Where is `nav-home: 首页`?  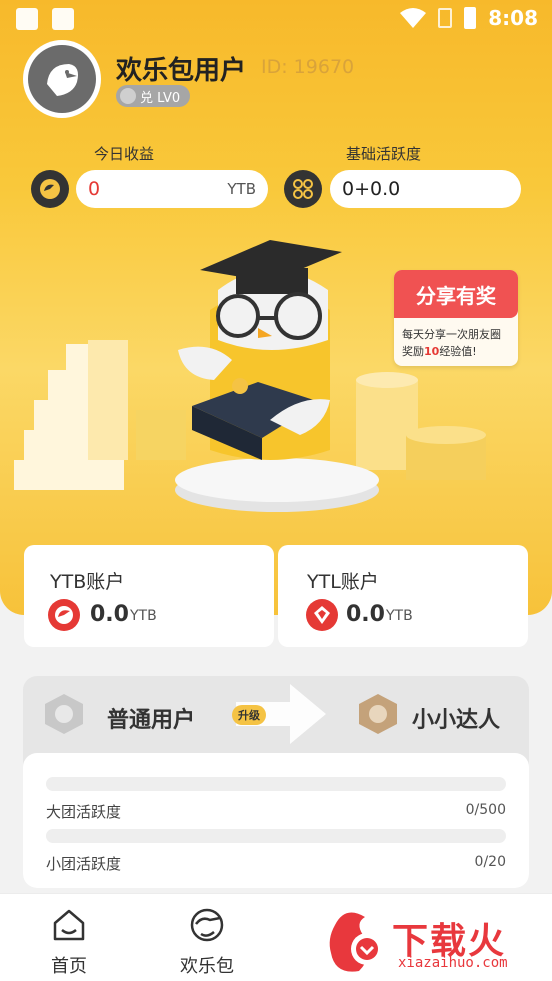
nav-home: 首页 is located at coordinates (69, 942).